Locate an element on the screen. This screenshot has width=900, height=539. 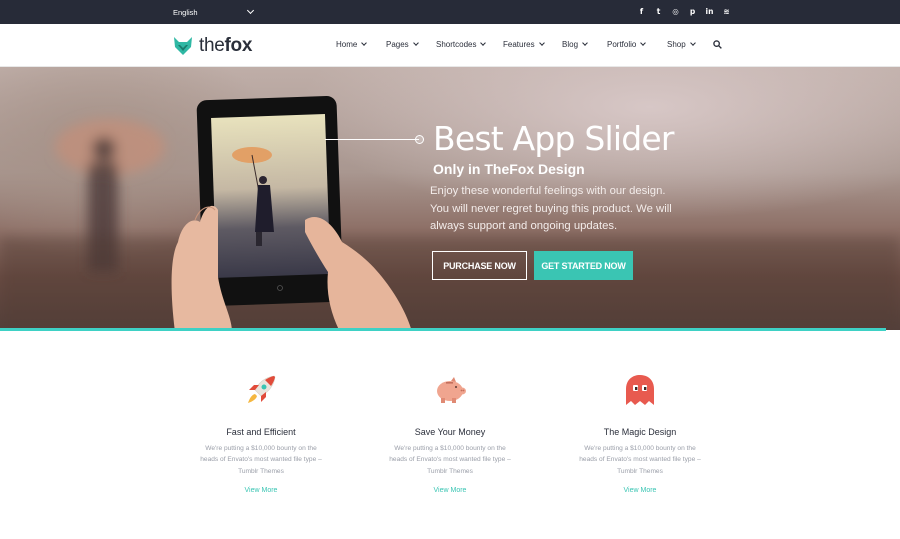
get-started-button: GET STARTED NOW is located at coordinates (583, 265).